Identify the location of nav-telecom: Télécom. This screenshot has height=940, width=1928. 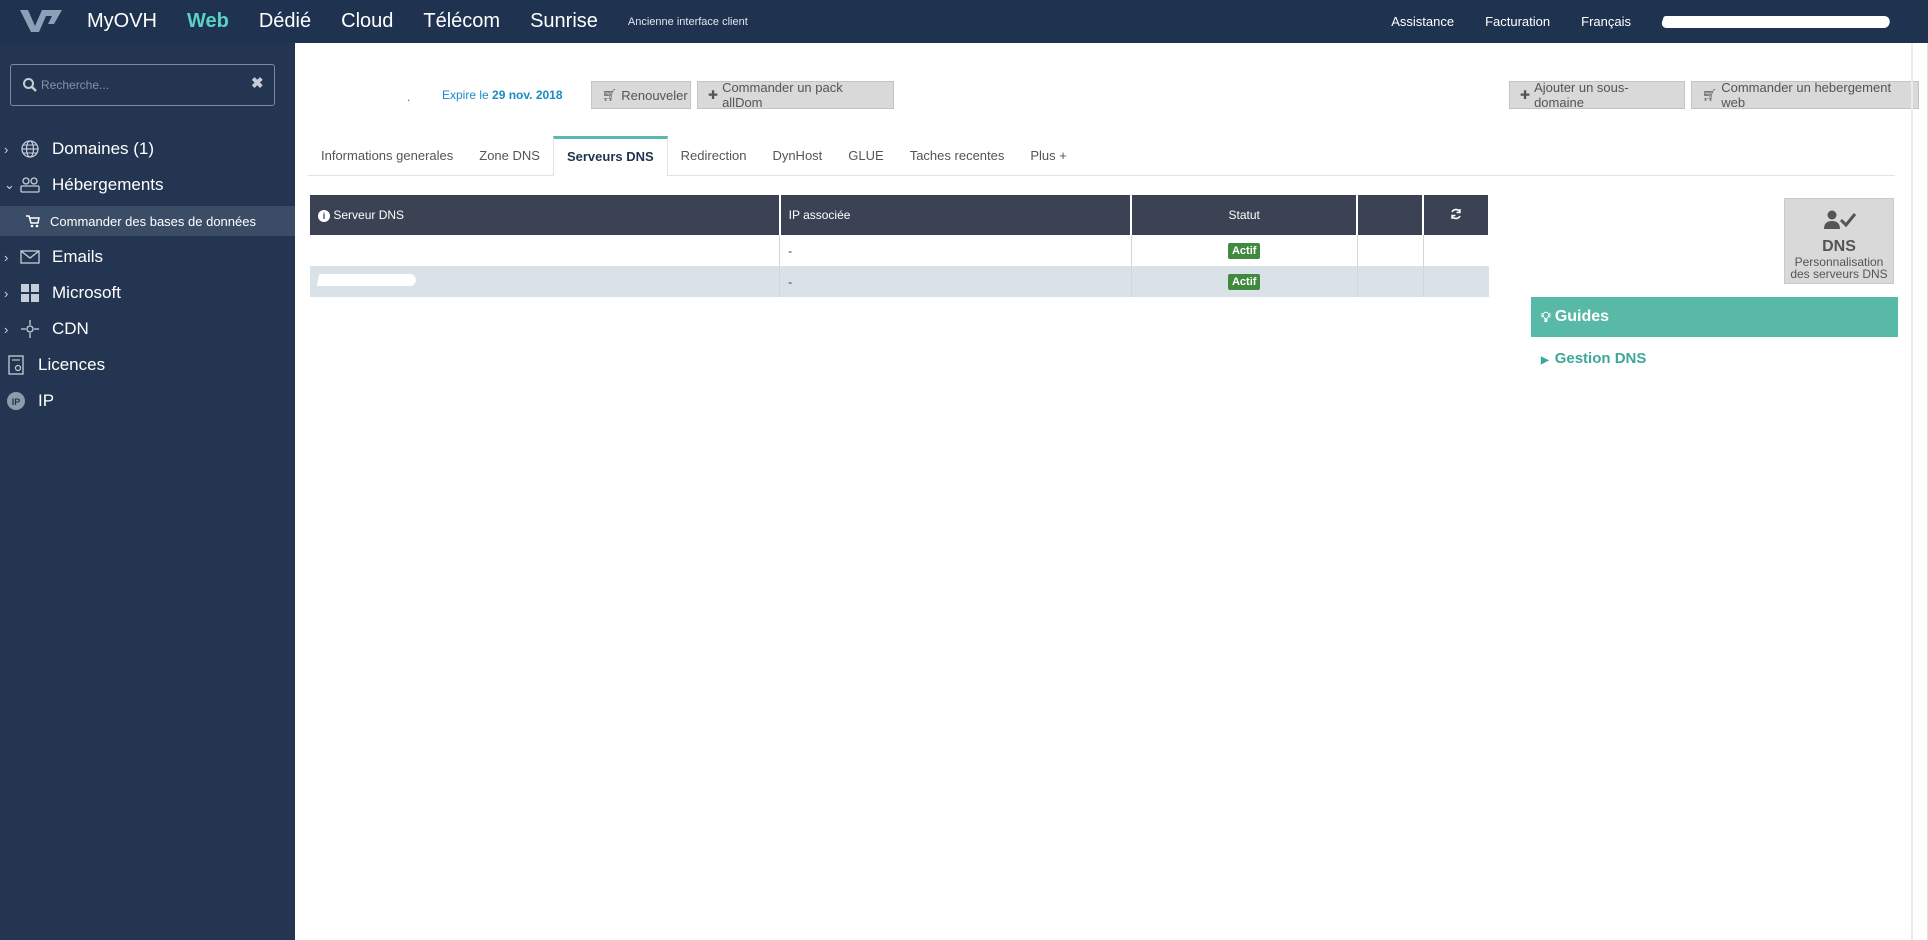
(461, 21).